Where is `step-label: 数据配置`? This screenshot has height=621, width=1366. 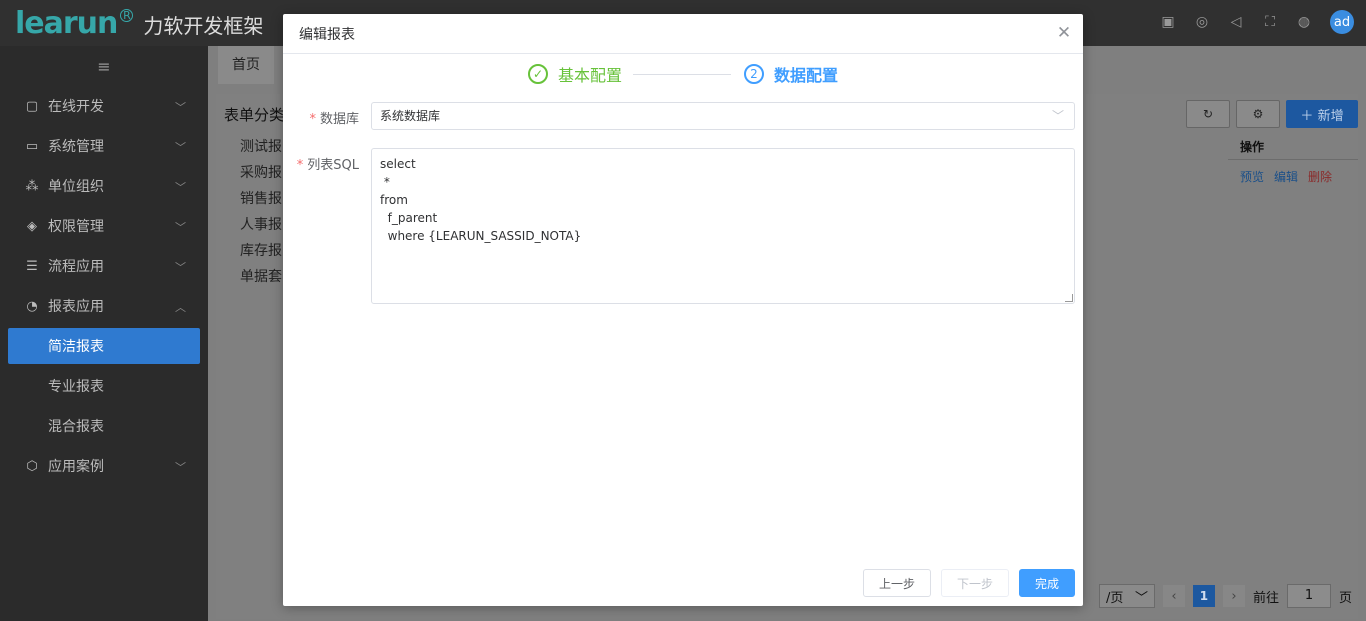 step-label: 数据配置 is located at coordinates (806, 75).